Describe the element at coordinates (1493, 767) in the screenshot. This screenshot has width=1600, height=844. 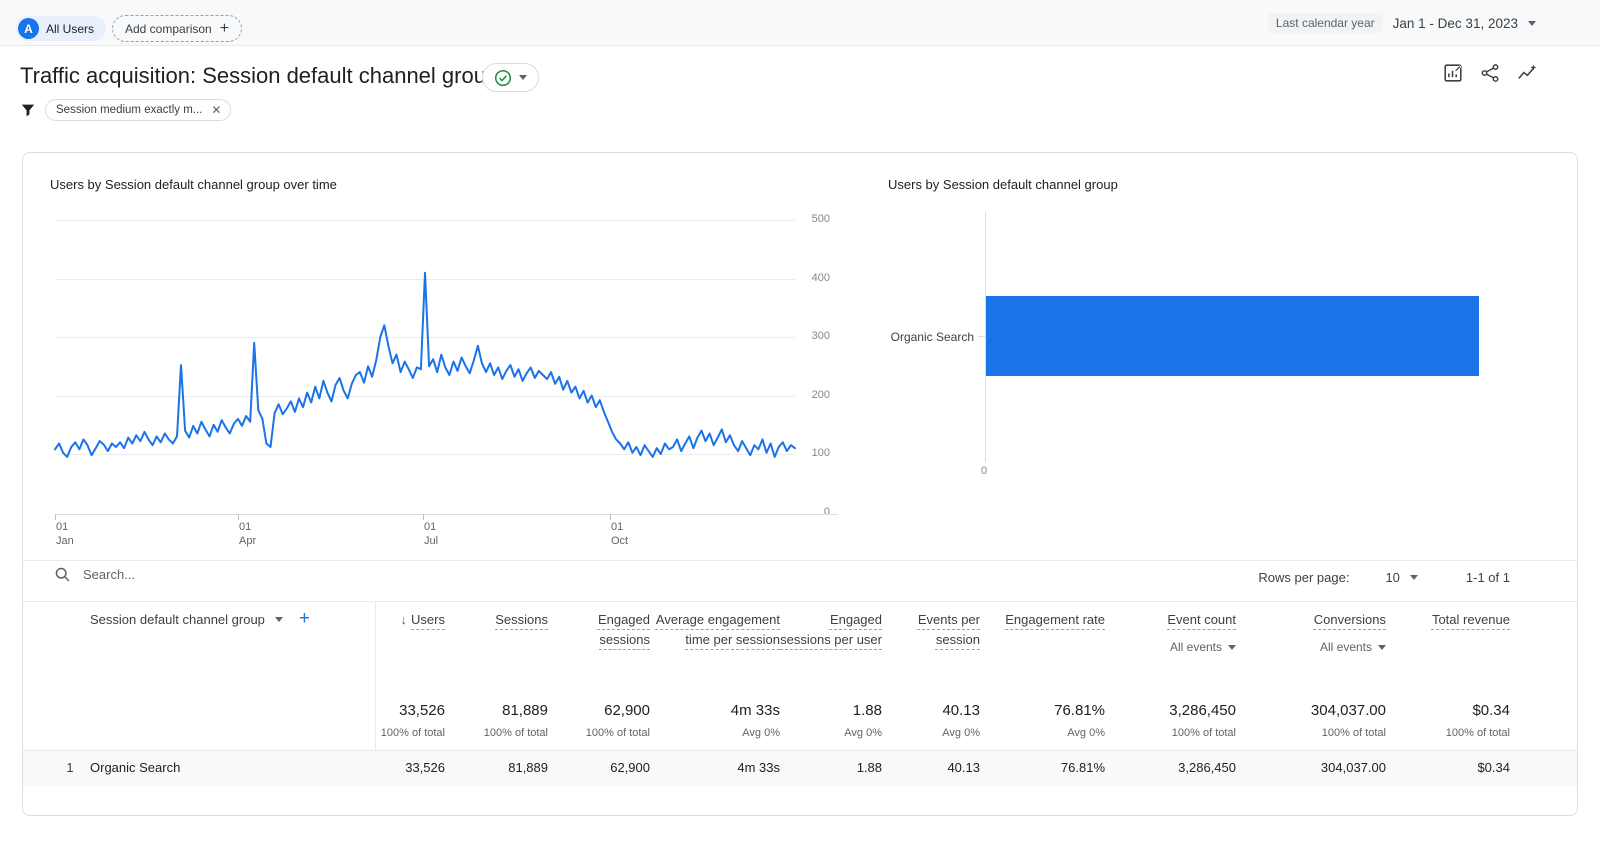
I see `row-metric-value: $0.34` at that location.